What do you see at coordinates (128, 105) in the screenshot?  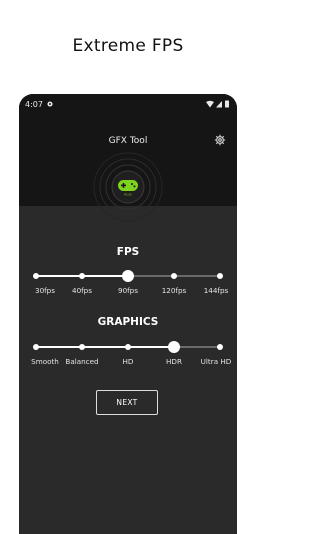 I see `status-bar: 4:07` at bounding box center [128, 105].